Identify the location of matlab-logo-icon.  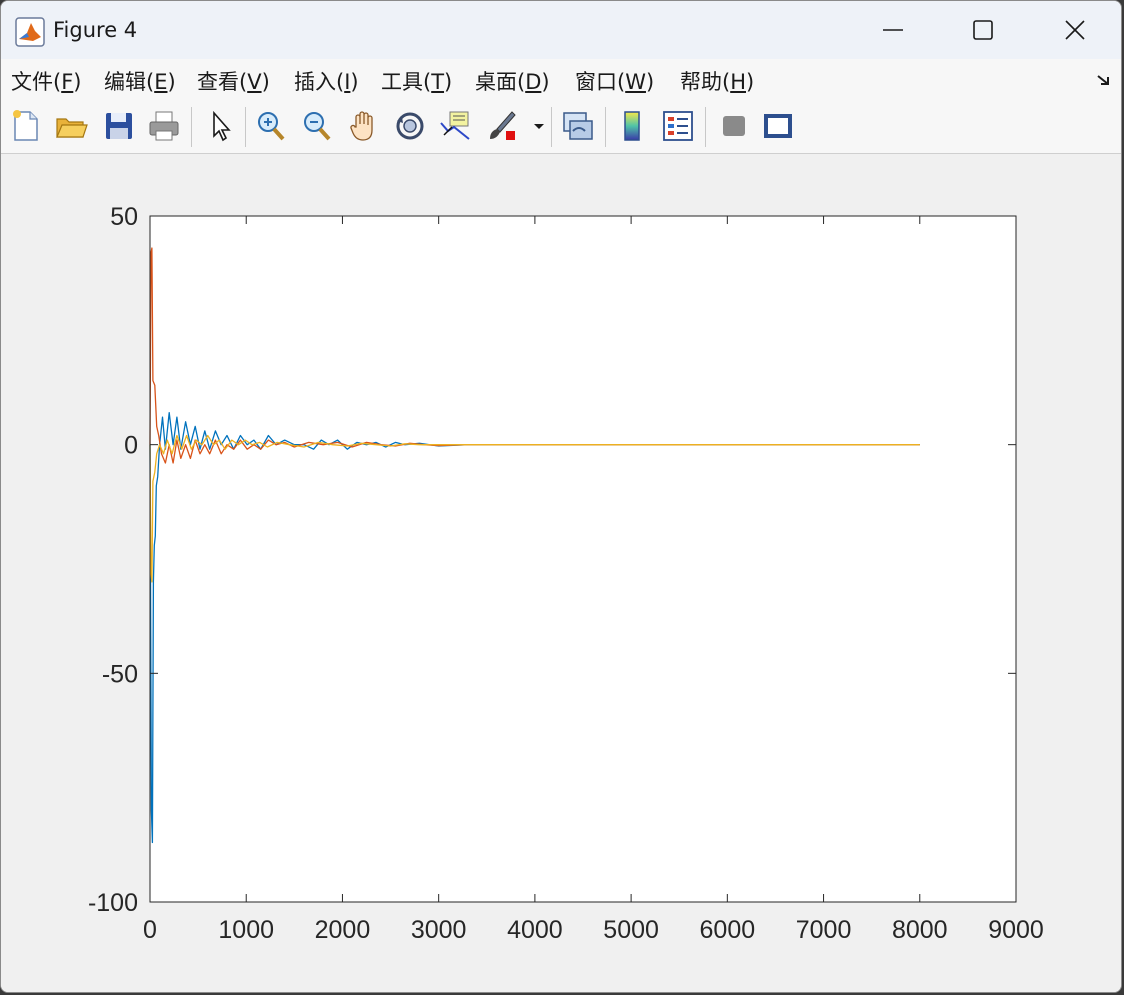
(30, 32).